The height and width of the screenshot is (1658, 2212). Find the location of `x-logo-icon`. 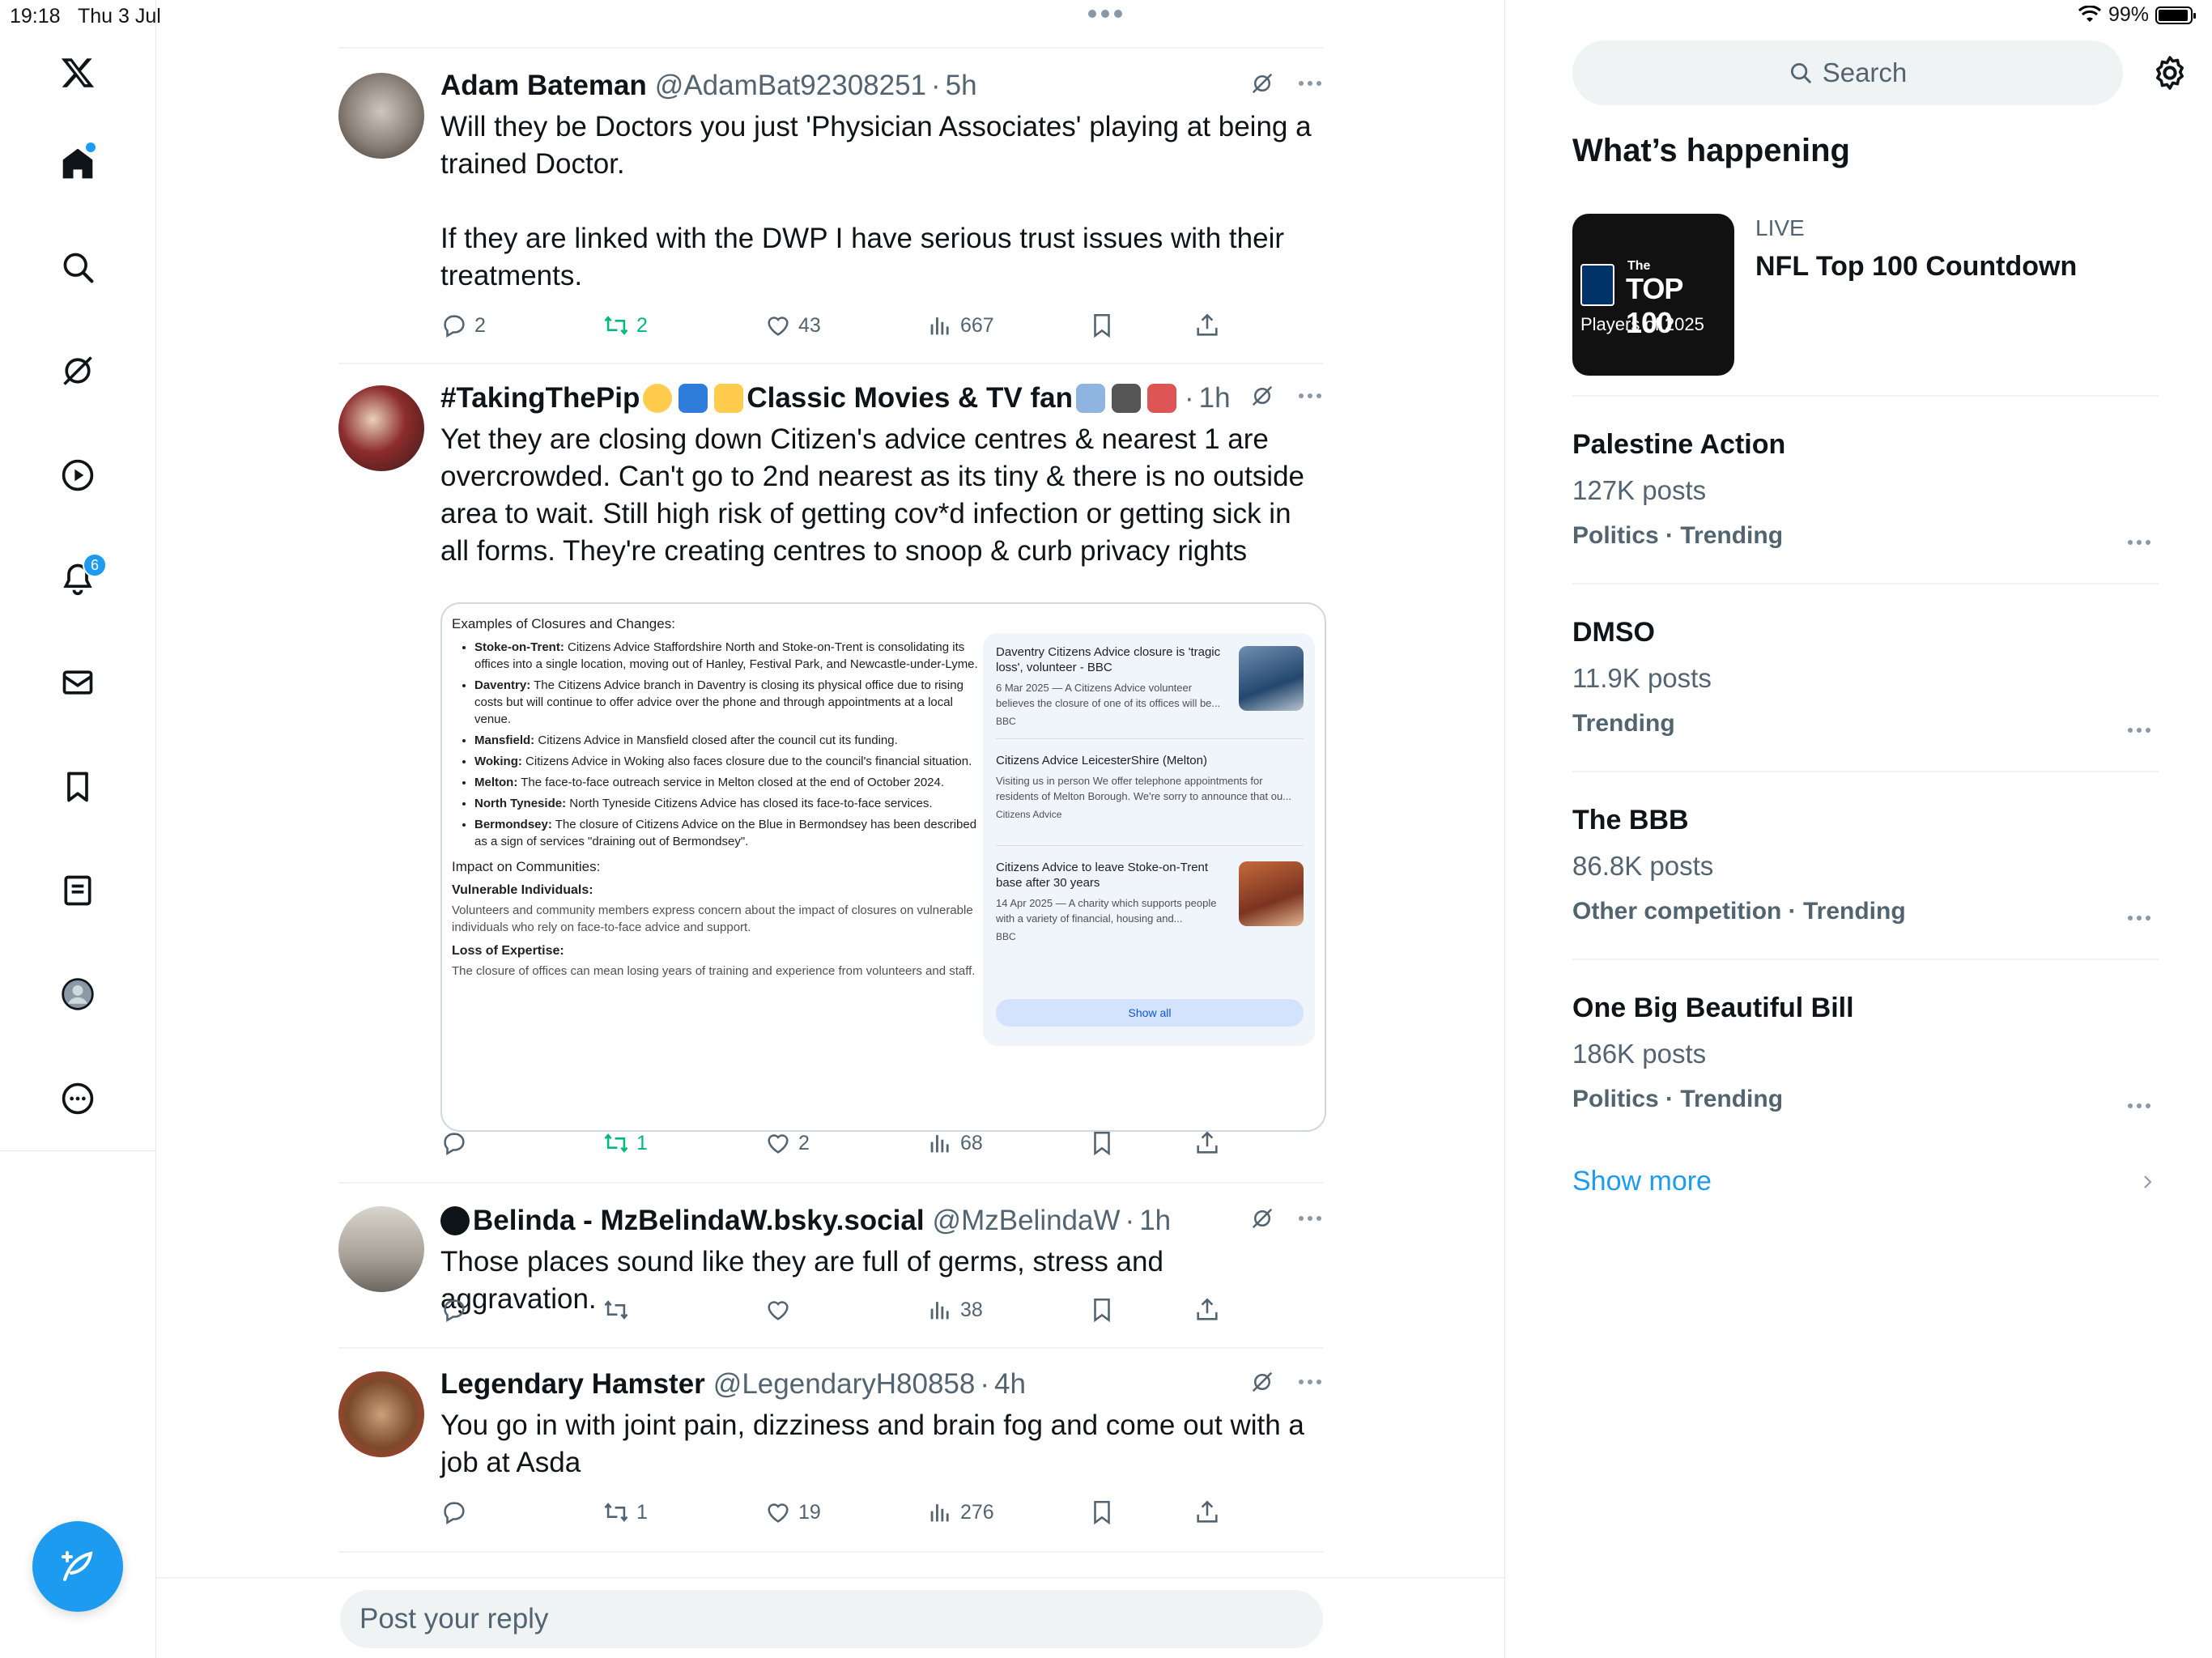

x-logo-icon is located at coordinates (77, 73).